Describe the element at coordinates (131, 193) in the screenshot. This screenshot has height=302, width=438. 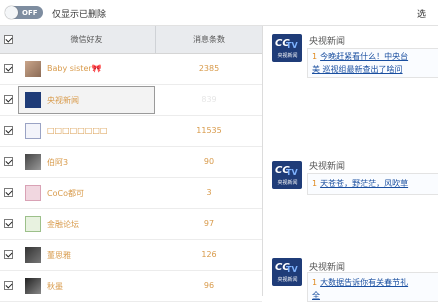
I see `table-row: CoCo都可 3` at that location.